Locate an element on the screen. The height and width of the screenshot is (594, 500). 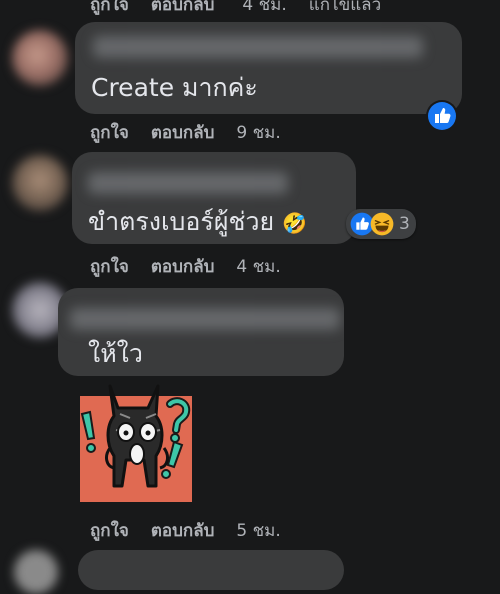
comment-actions-2: ถูกใจ ตอบกลับ 4 ชม. is located at coordinates (196, 266).